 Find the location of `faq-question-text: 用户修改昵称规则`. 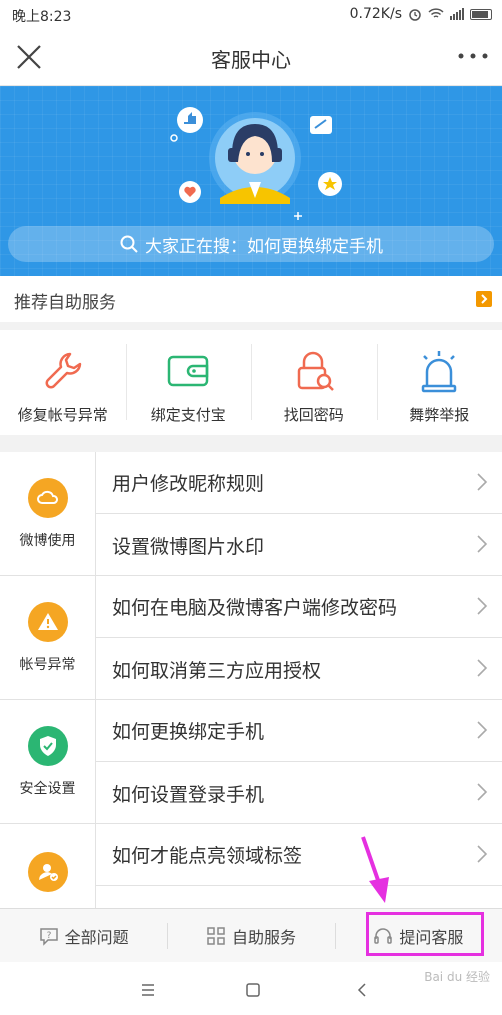

faq-question-text: 用户修改昵称规则 is located at coordinates (188, 484).